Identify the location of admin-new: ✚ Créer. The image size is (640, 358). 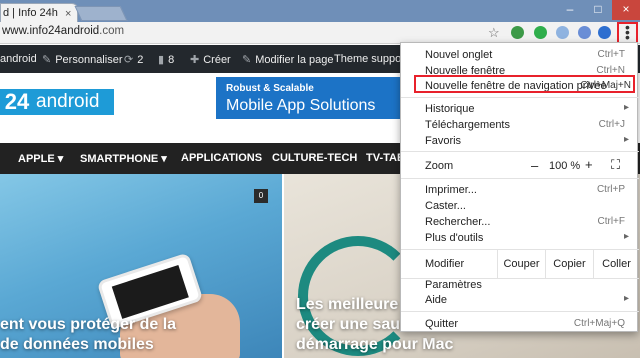
(210, 59).